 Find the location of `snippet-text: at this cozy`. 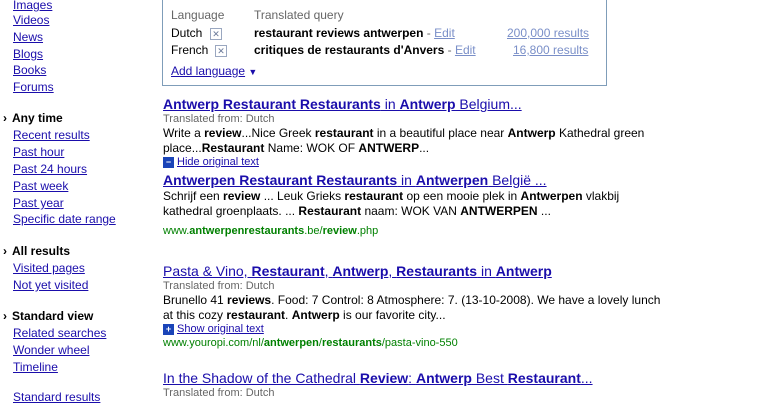

snippet-text: at this cozy is located at coordinates (195, 315).